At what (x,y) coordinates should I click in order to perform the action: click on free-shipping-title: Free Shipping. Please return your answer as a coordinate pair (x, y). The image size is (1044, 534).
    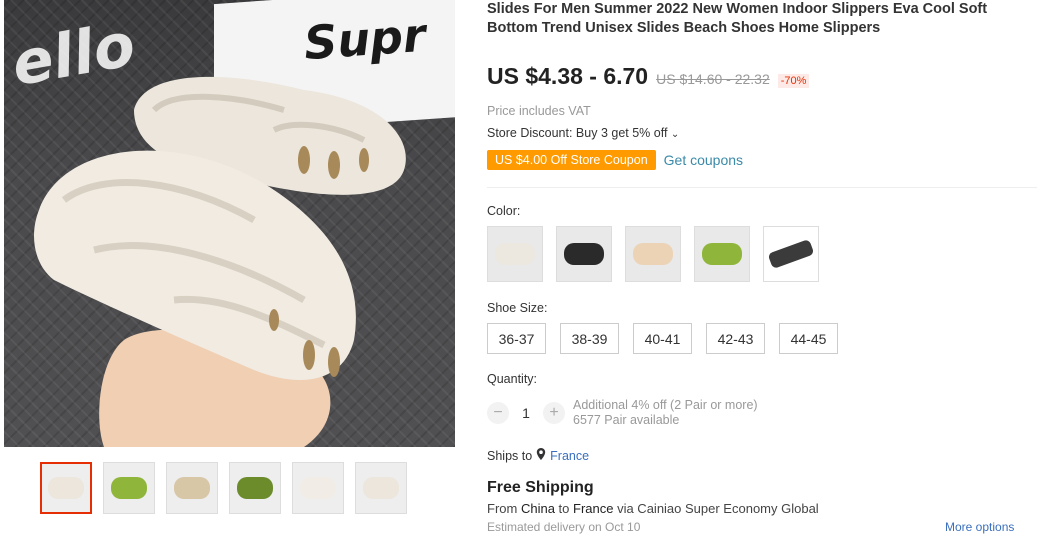
    Looking at the image, I should click on (540, 487).